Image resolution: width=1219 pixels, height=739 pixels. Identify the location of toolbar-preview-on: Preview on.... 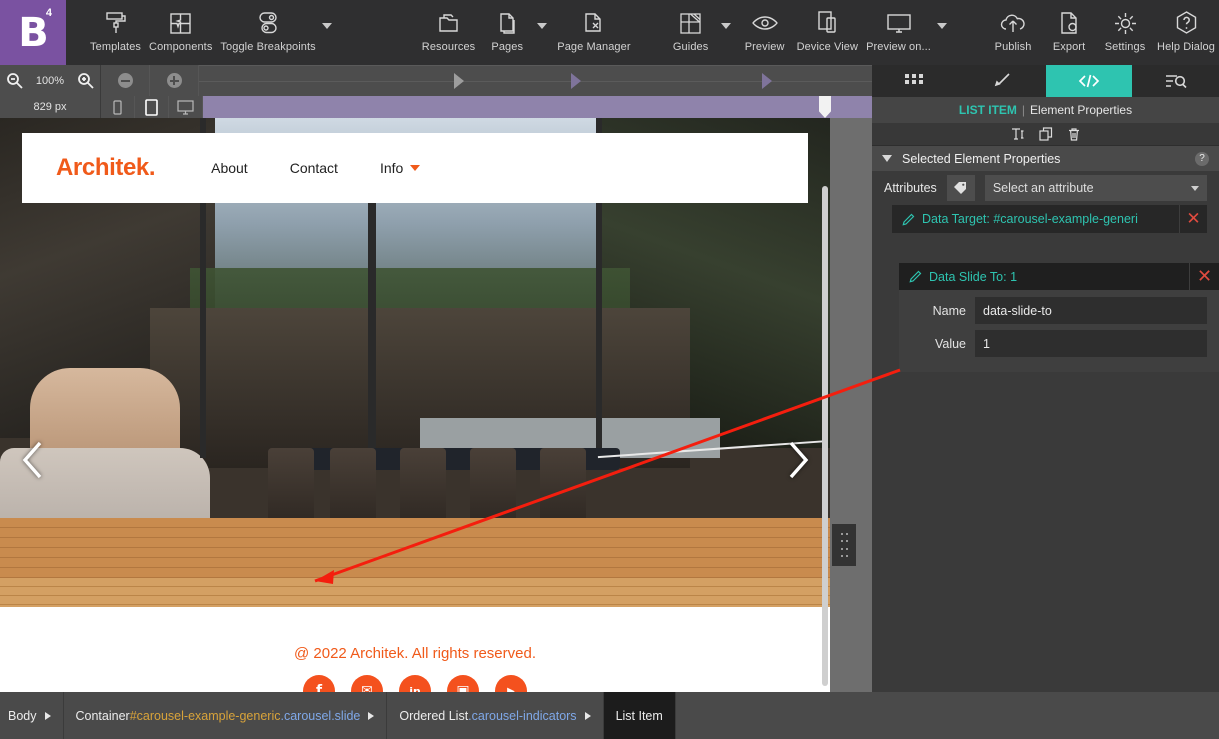
(898, 32).